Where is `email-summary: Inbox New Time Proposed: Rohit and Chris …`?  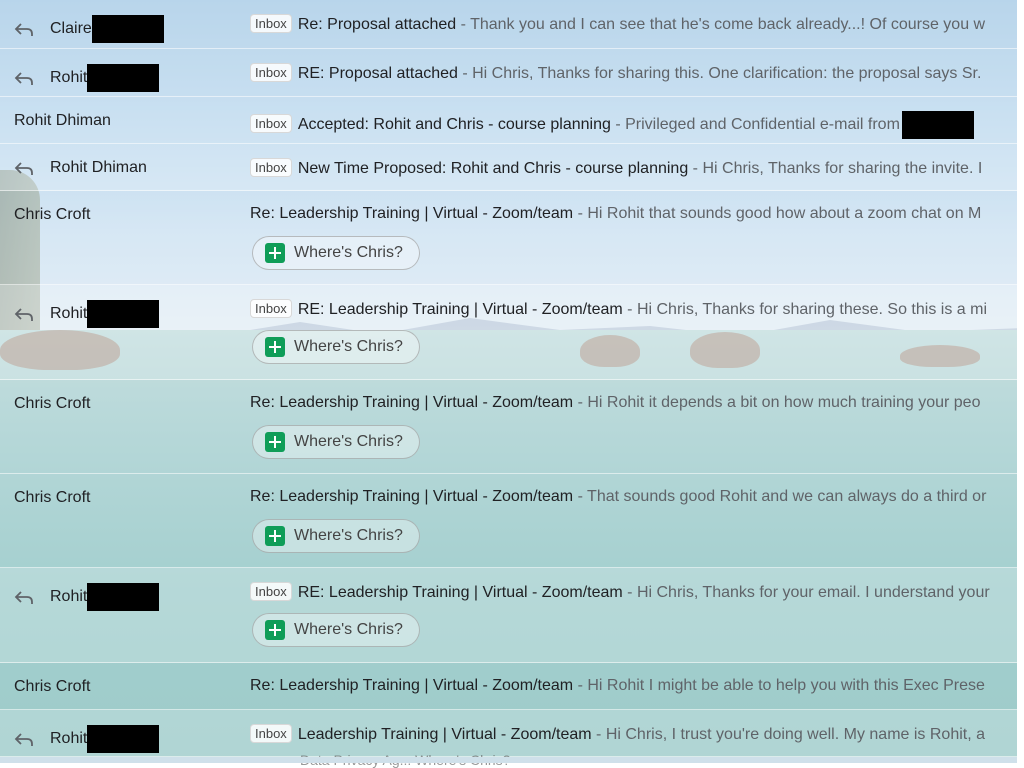
email-summary: Inbox New Time Proposed: Rohit and Chris … is located at coordinates (633, 168).